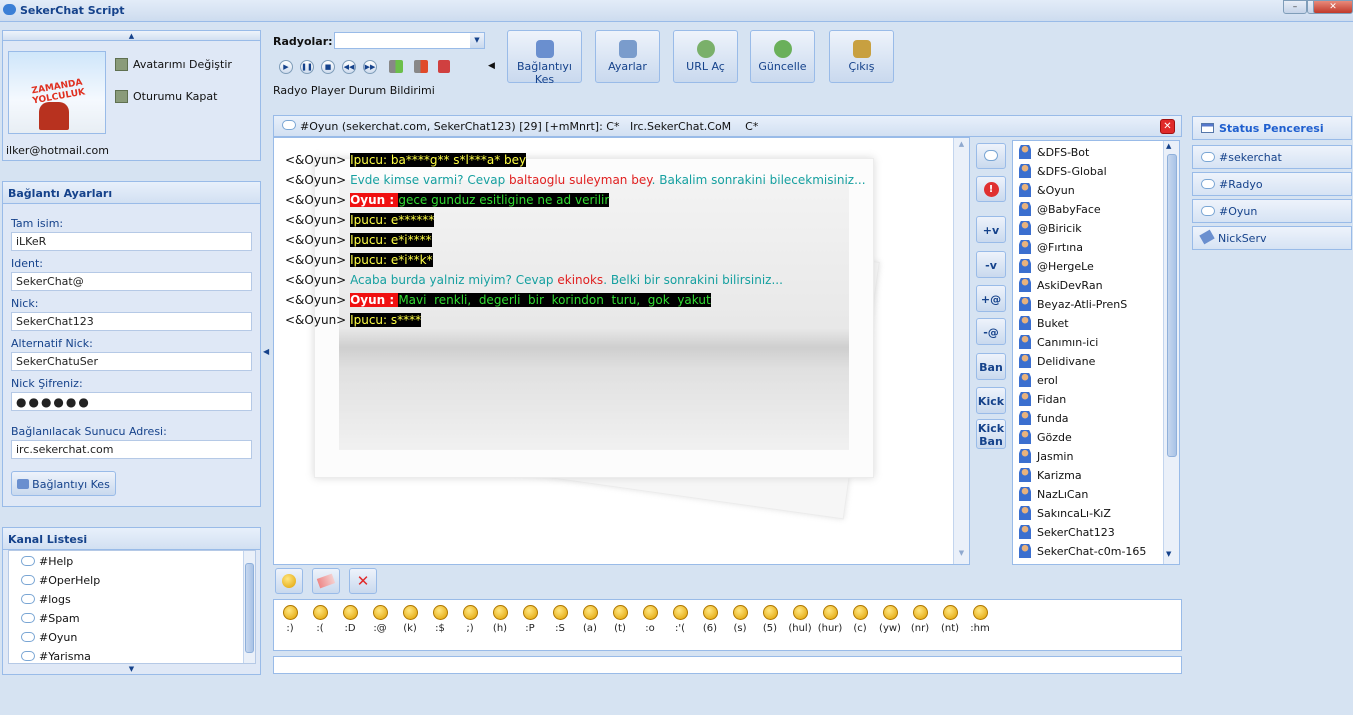  I want to click on deop-button: -@, so click(991, 331).